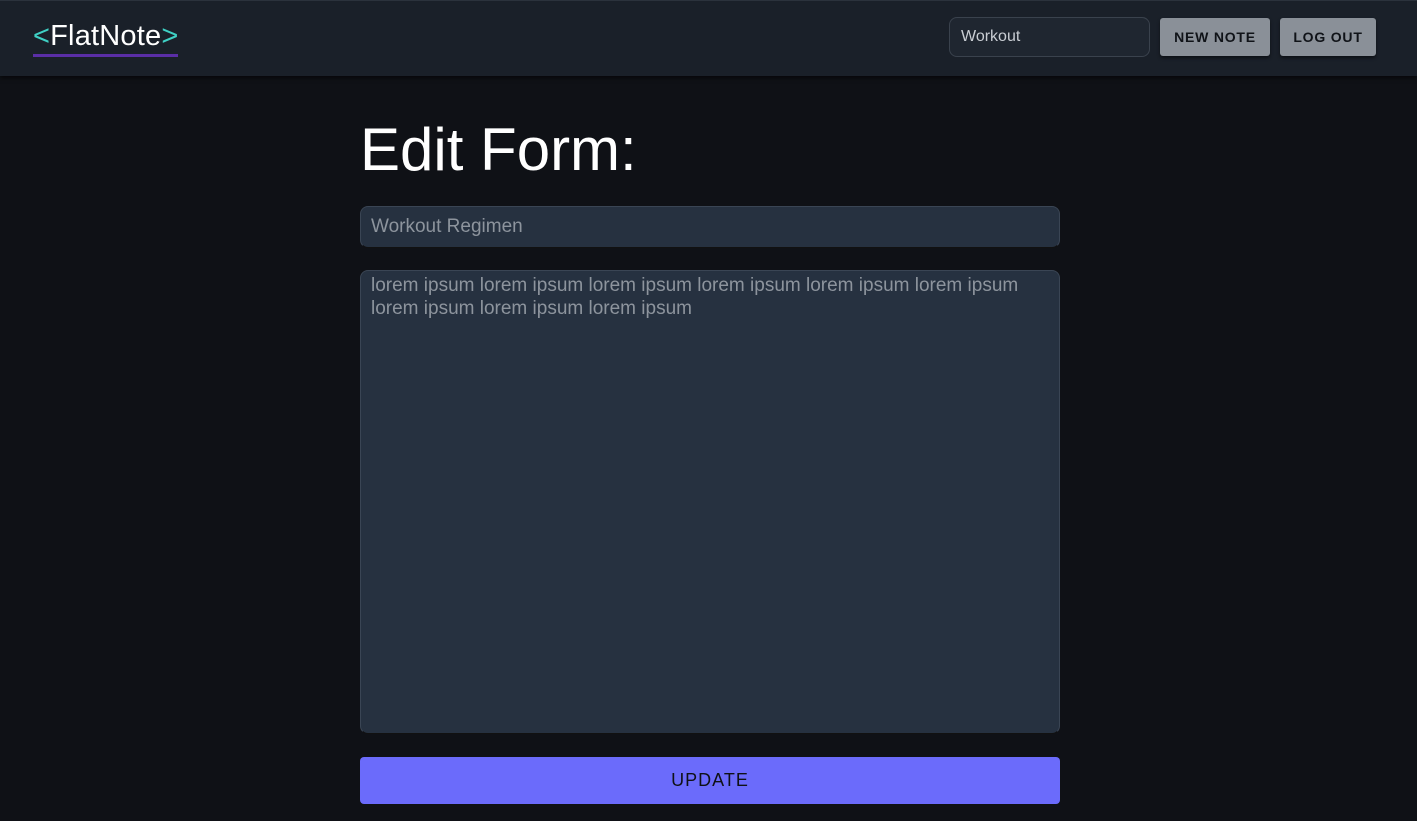  What do you see at coordinates (1328, 37) in the screenshot?
I see `logout-button: LOG OUT` at bounding box center [1328, 37].